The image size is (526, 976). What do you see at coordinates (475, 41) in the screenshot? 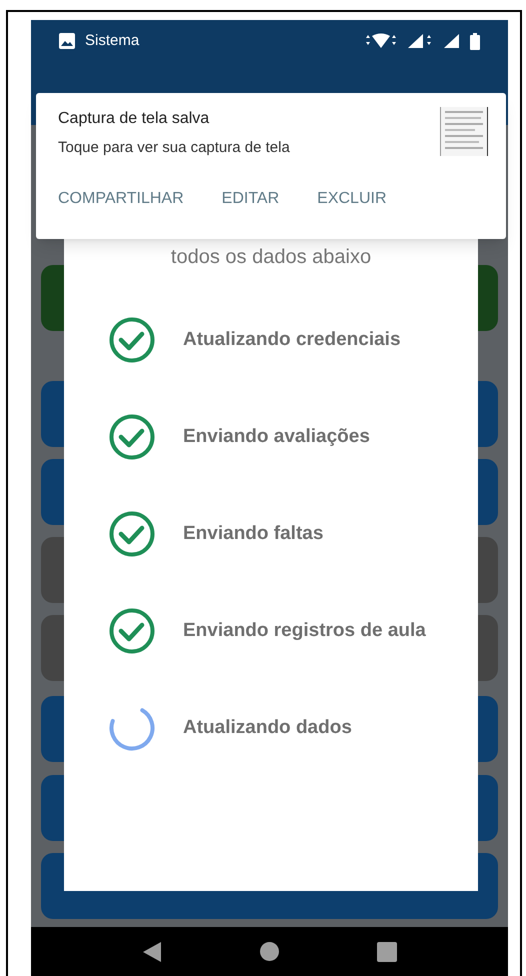
I see `battery-icon` at bounding box center [475, 41].